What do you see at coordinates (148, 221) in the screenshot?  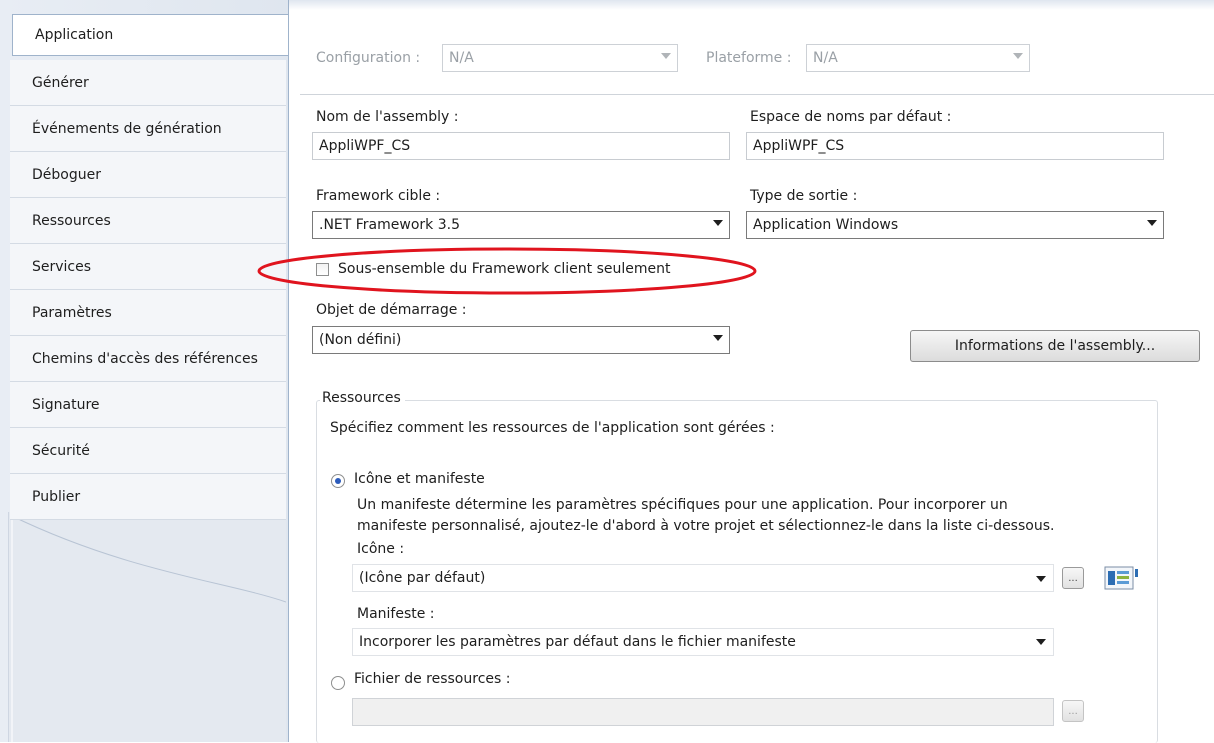 I see `sidebar-item-ressources: Ressources` at bounding box center [148, 221].